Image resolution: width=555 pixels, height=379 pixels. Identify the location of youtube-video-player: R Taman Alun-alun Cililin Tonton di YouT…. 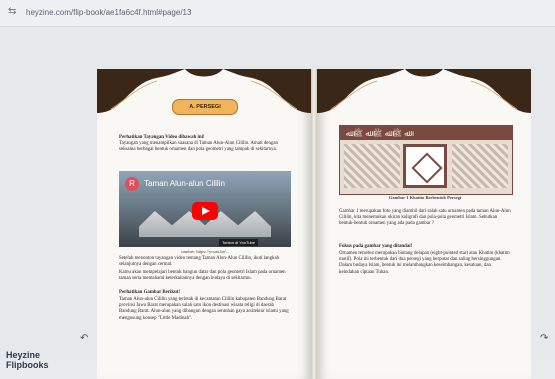
(205, 209).